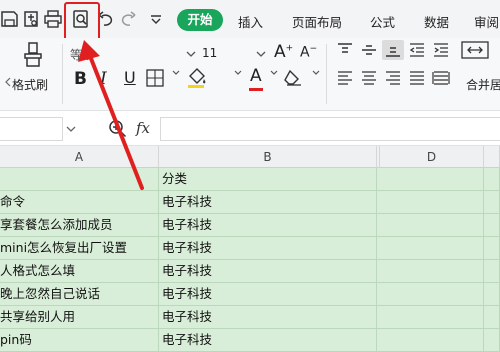 The width and height of the screenshot is (500, 352). I want to click on annotation-arrow, so click(111, 115).